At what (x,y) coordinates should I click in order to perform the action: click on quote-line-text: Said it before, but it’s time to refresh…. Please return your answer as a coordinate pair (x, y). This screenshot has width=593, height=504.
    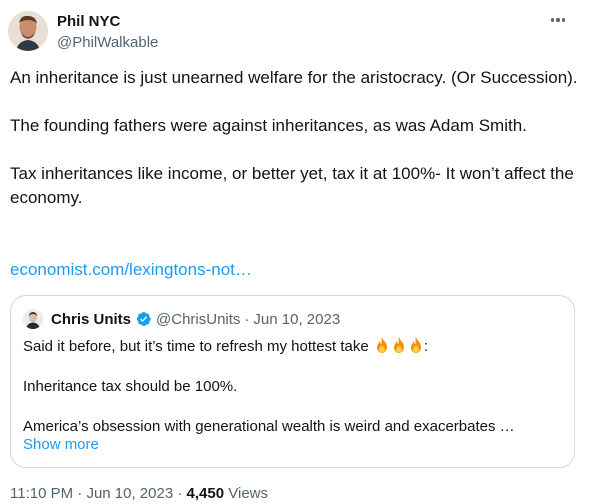
    Looking at the image, I should click on (196, 346).